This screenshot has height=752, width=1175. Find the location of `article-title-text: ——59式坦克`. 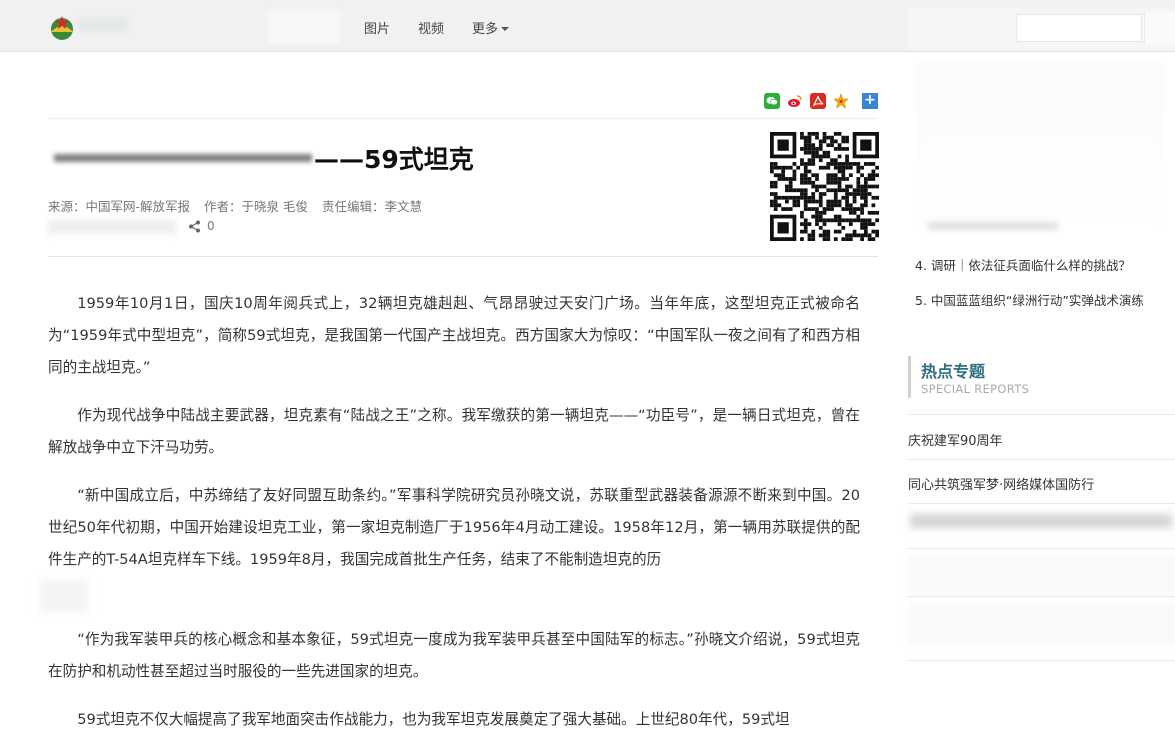

article-title-text: ——59式坦克 is located at coordinates (394, 159).